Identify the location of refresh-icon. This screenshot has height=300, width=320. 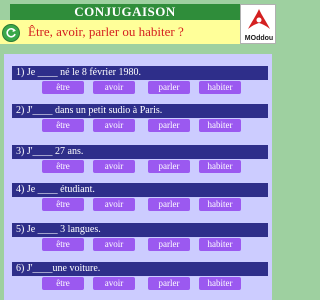
(11, 33).